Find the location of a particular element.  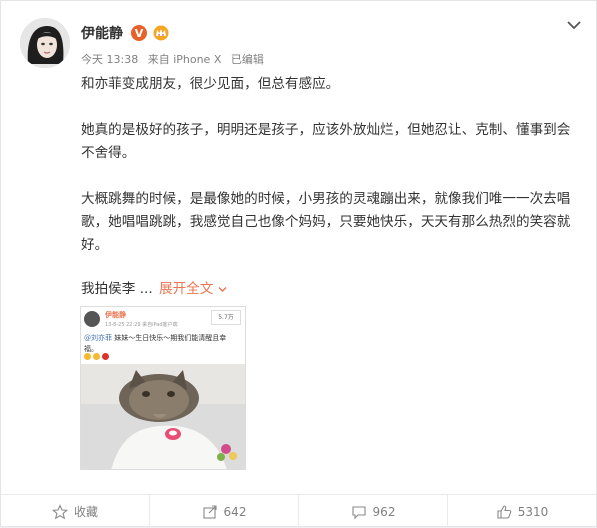

vip-crown-icon is located at coordinates (161, 33).